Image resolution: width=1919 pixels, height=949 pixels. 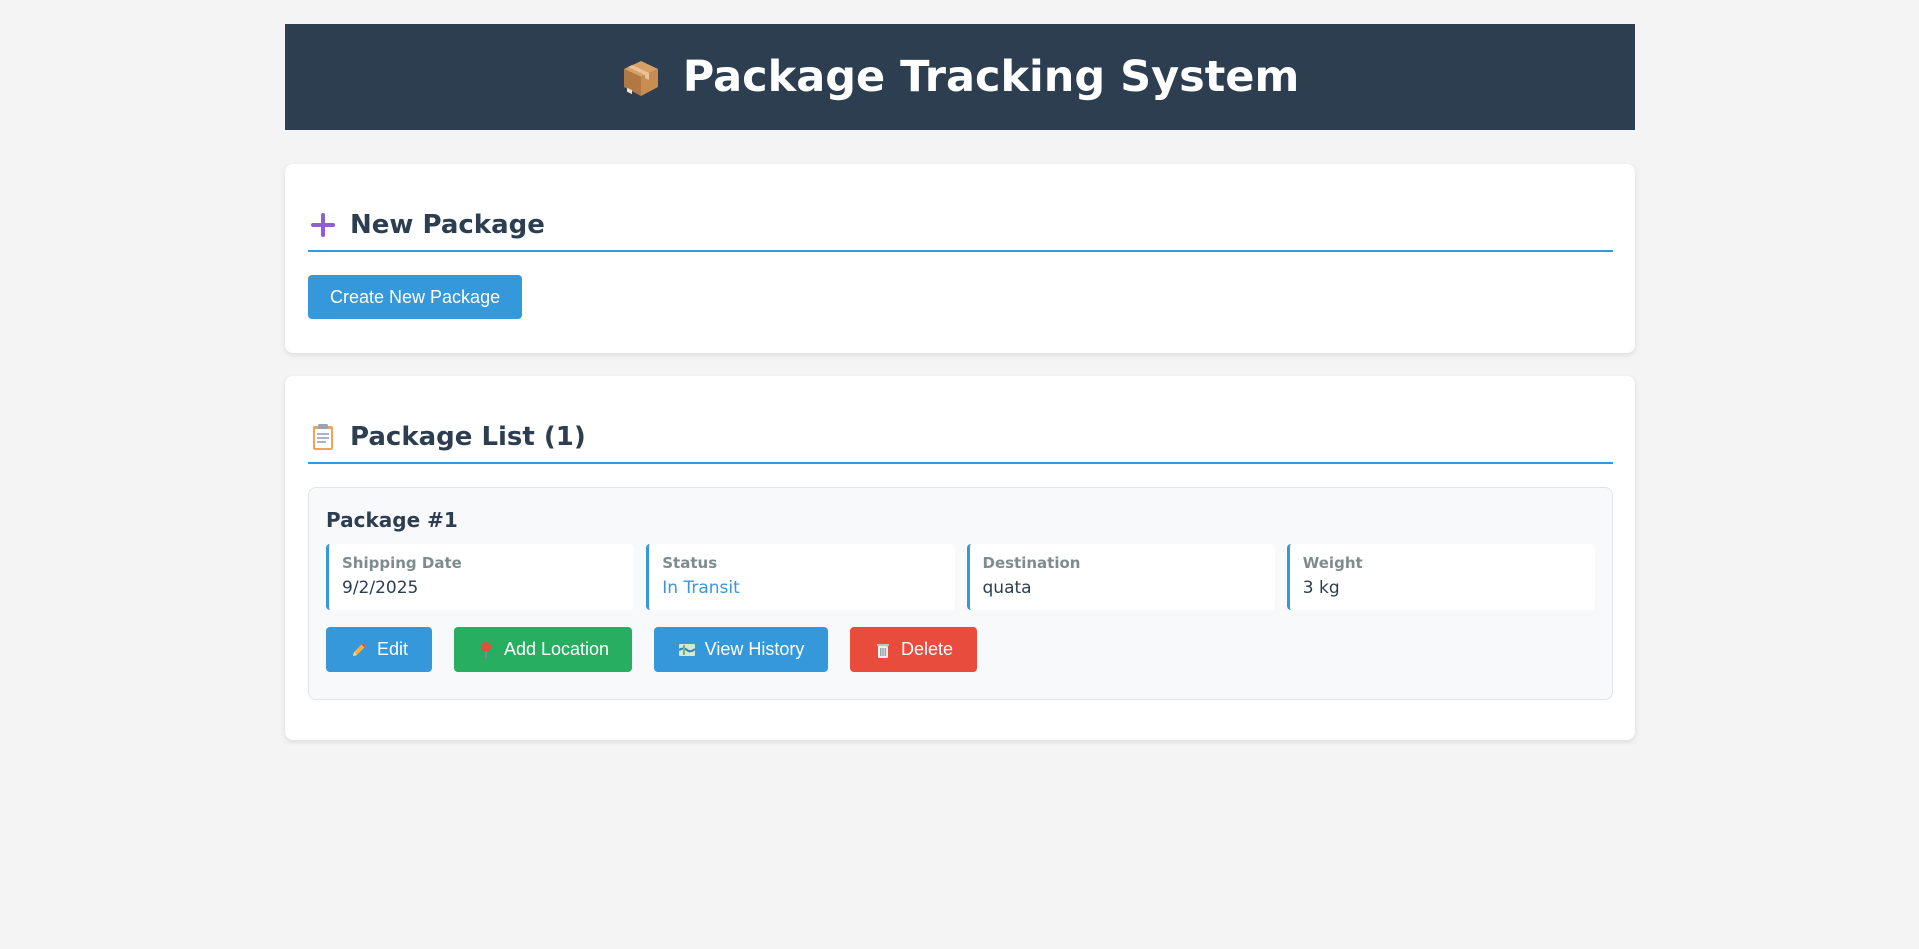 I want to click on trash-icon, so click(x=883, y=650).